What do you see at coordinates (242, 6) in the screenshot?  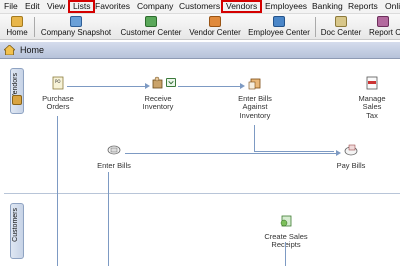 I see `menu-vendors: Vendors` at bounding box center [242, 6].